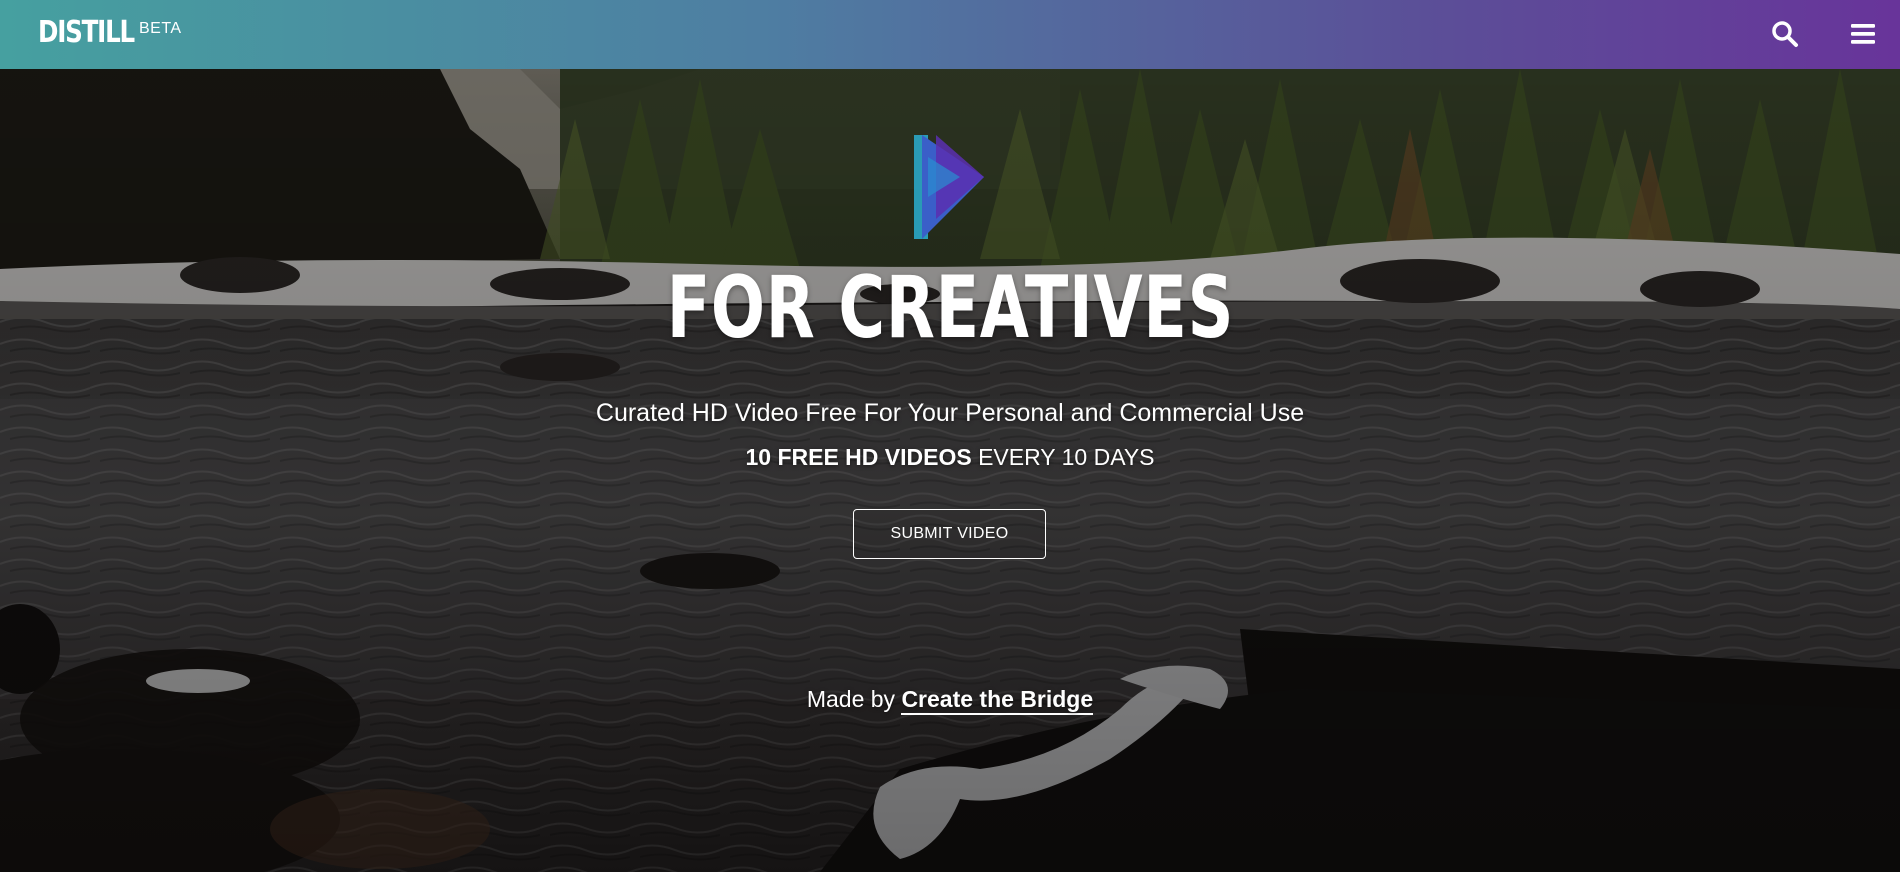  What do you see at coordinates (858, 457) in the screenshot?
I see `promo-bold-text: 10 FREE HD VIDEOS` at bounding box center [858, 457].